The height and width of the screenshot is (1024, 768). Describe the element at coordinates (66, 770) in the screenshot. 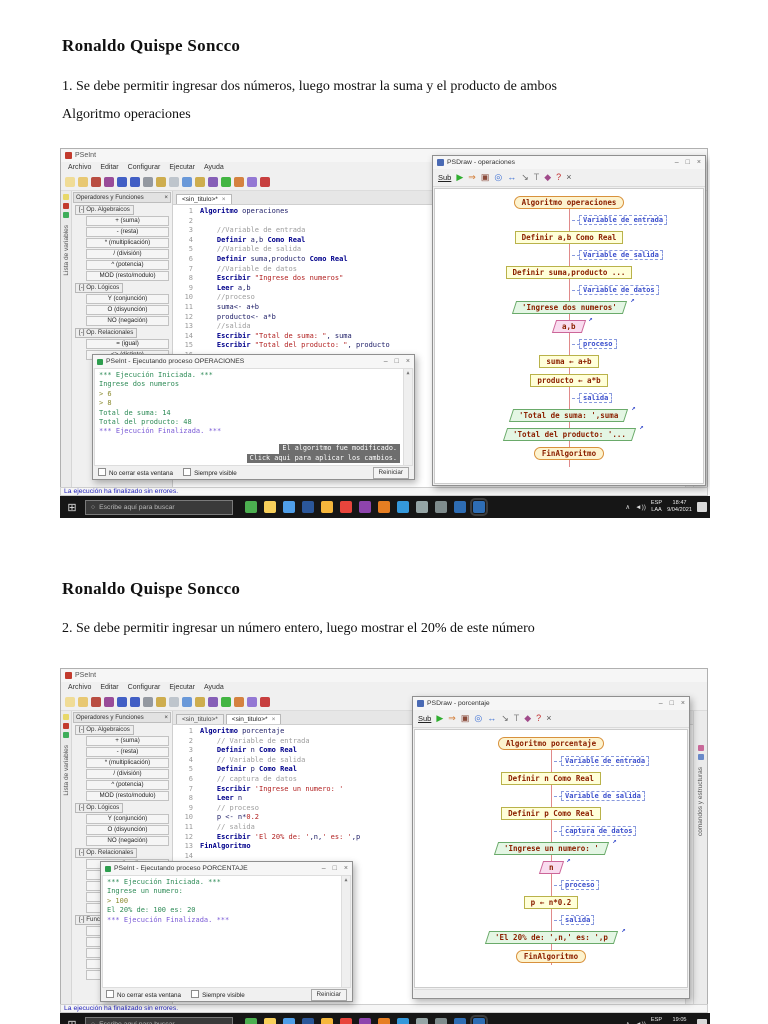

I see `variables-panel-tab: Lista de variables` at that location.